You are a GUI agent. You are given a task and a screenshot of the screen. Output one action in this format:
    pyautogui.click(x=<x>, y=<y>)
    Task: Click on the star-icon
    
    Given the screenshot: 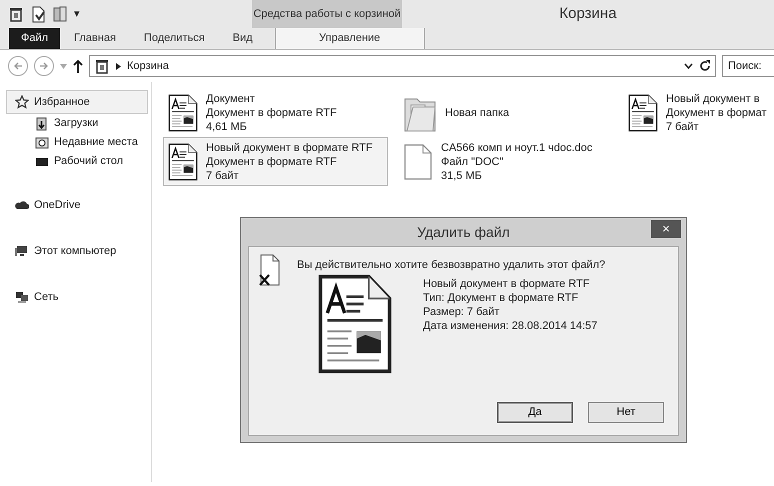 What is the action you would take?
    pyautogui.click(x=22, y=102)
    